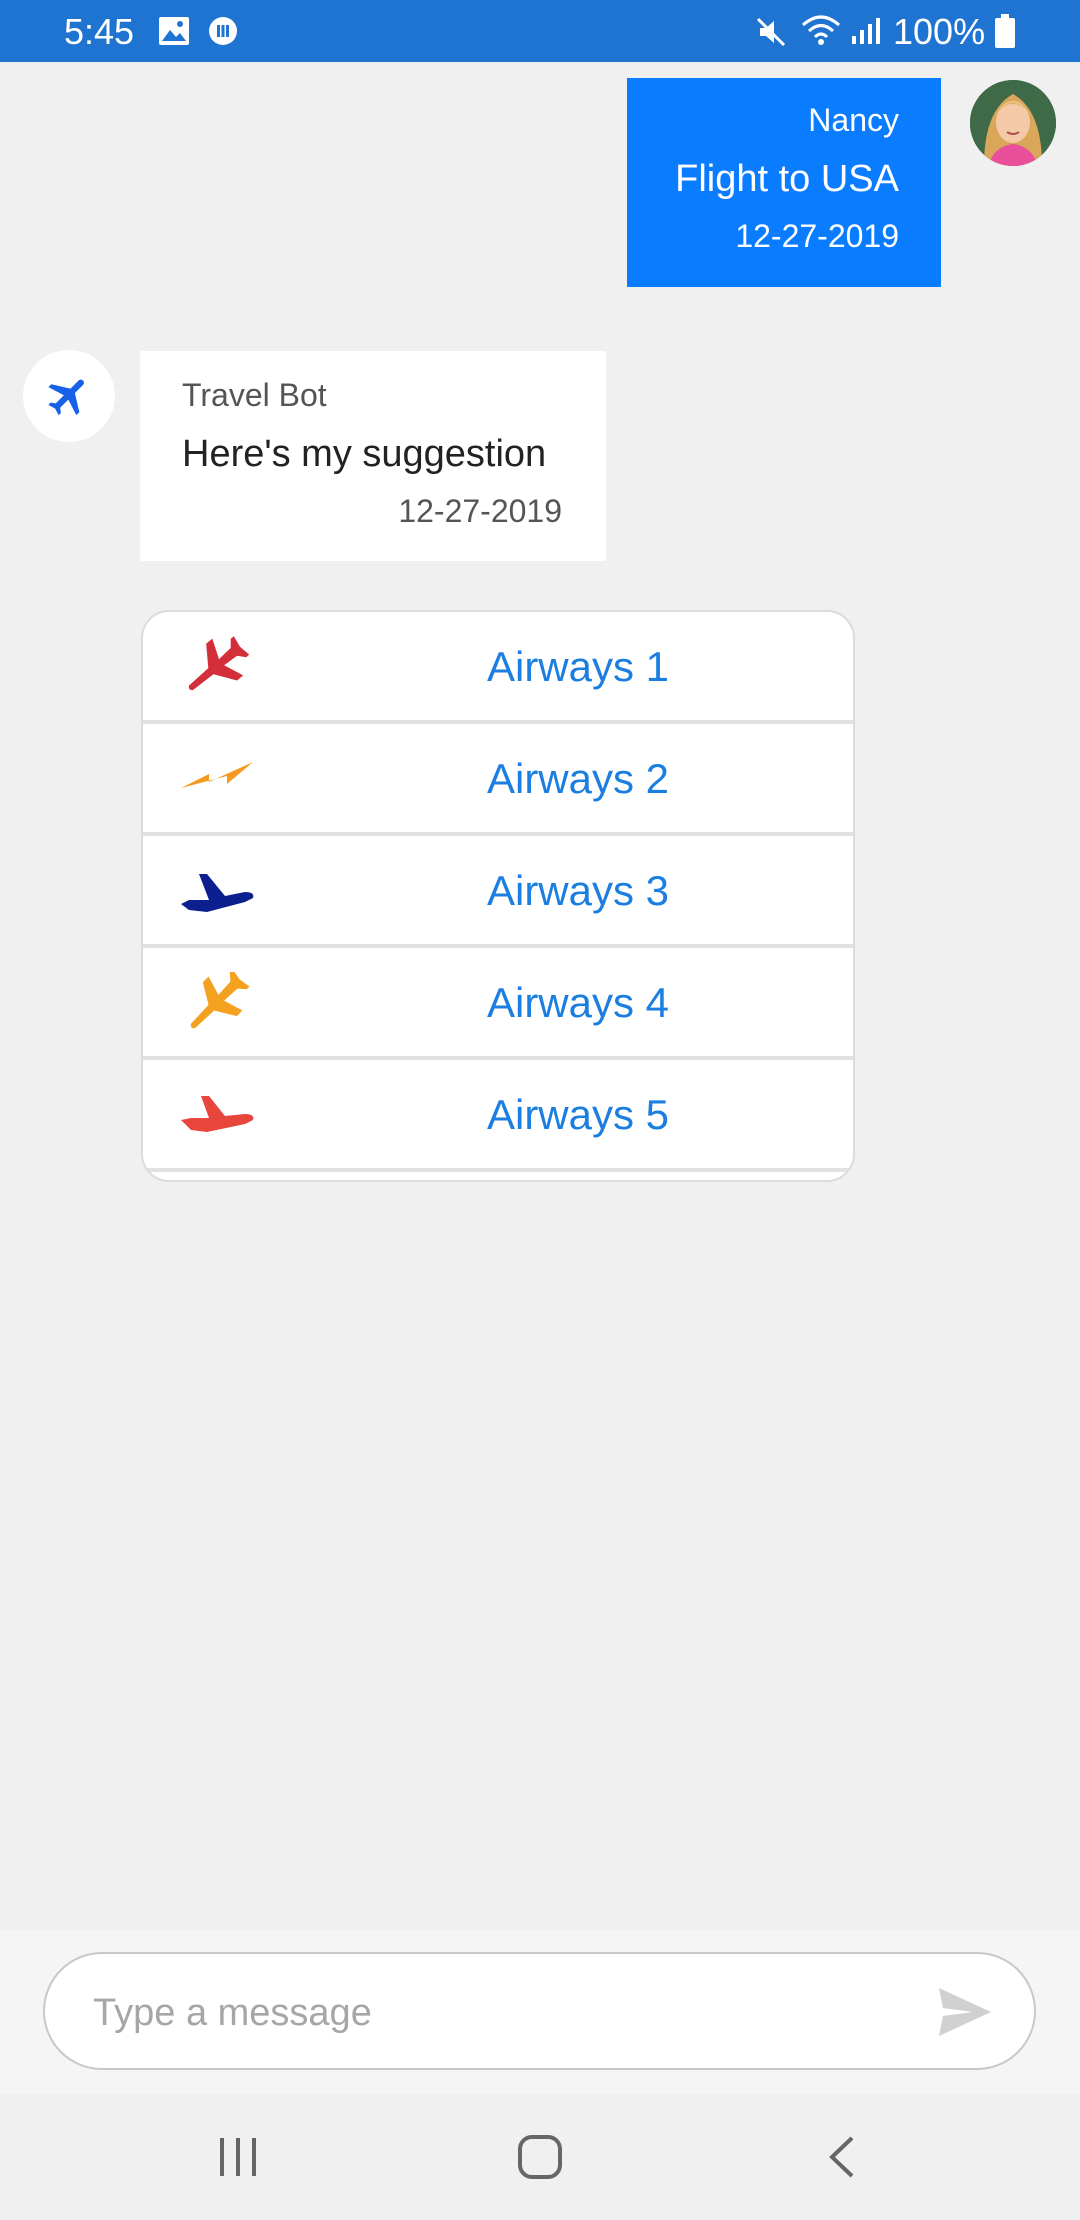 The height and width of the screenshot is (2220, 1080). Describe the element at coordinates (821, 30) in the screenshot. I see `wifi-icon` at that location.